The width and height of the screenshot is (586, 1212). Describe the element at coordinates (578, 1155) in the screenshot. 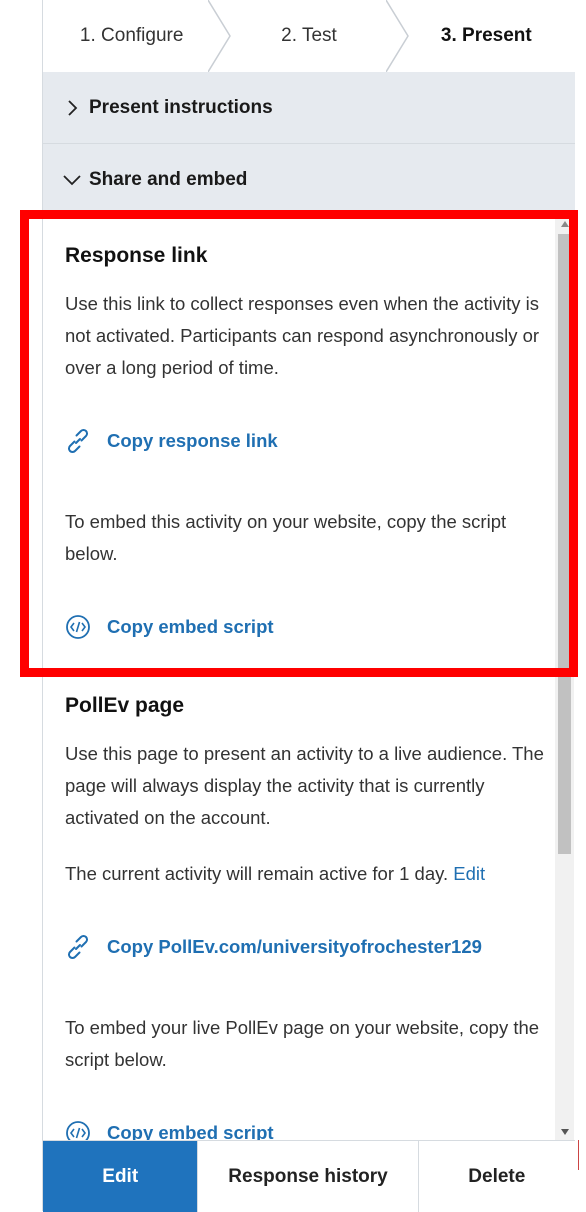

I see `gutter-mark` at that location.